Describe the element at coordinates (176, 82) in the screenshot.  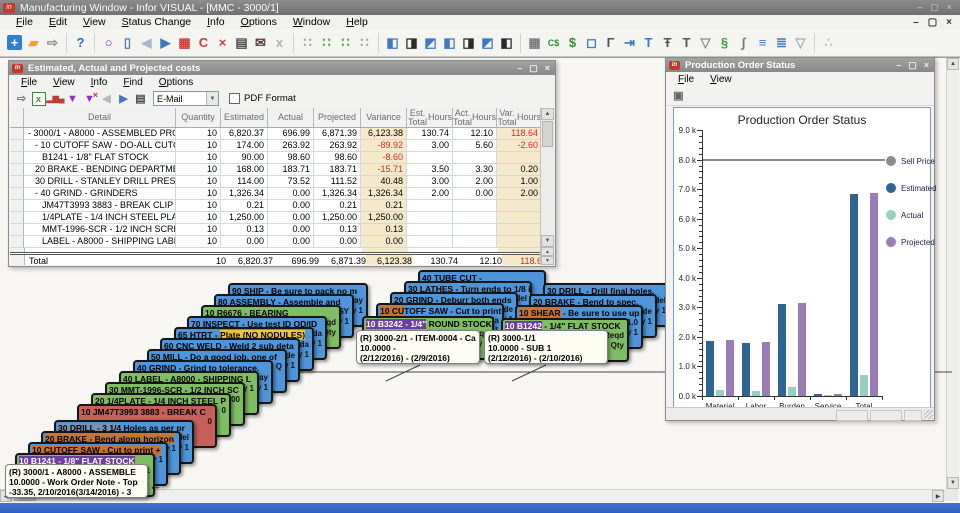
I see `cost-menu-options: Options` at that location.